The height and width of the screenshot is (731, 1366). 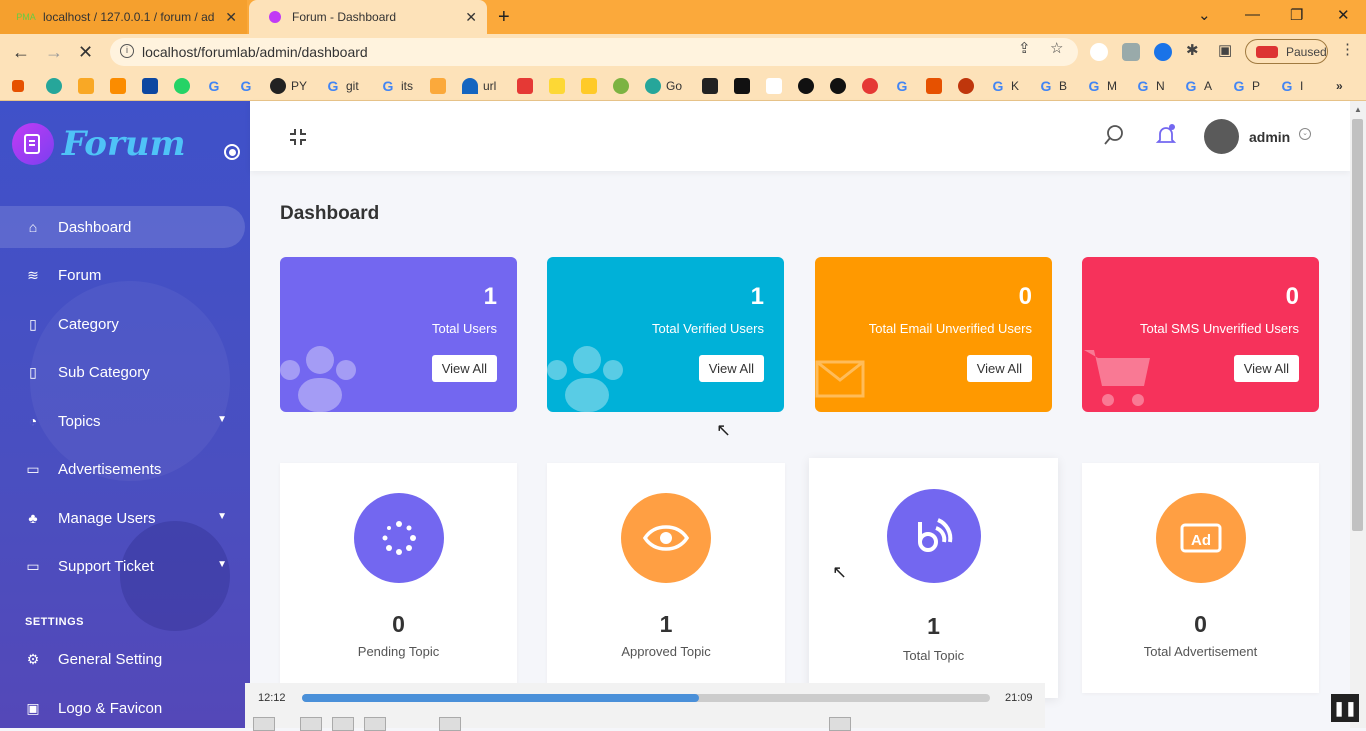 What do you see at coordinates (264, 724) in the screenshot?
I see `play-pause-icon` at bounding box center [264, 724].